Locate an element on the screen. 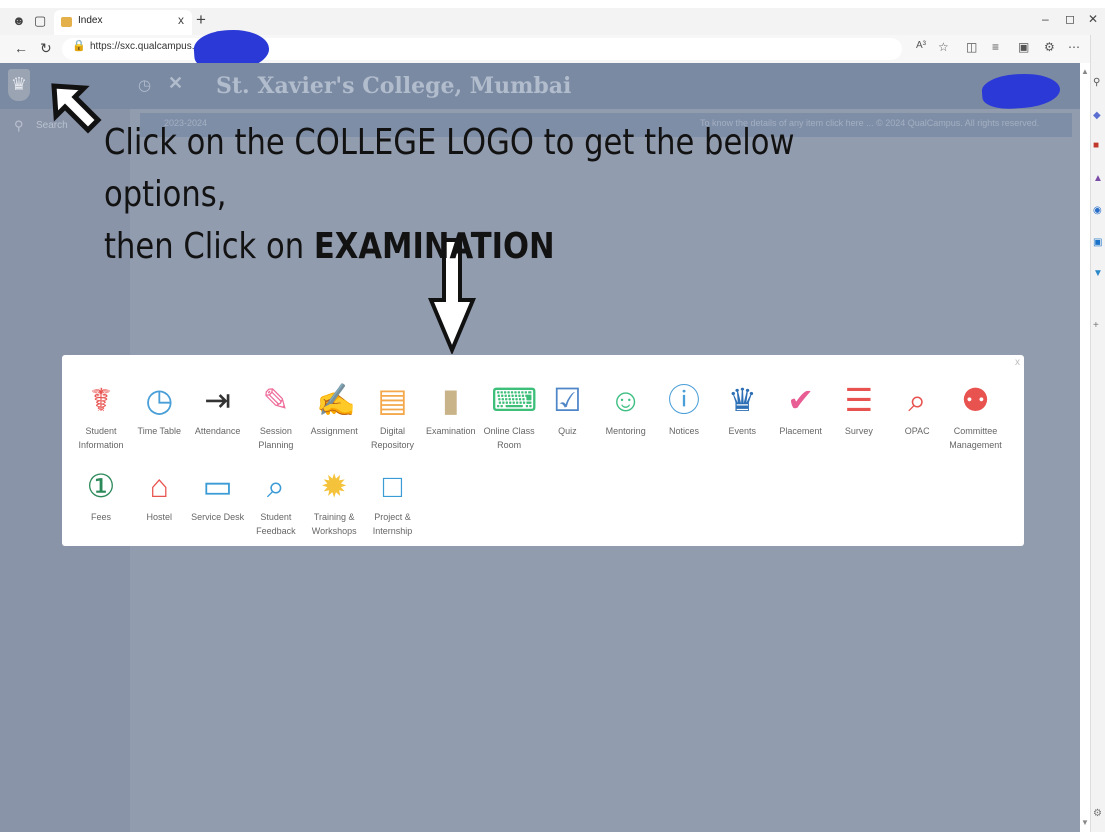 This screenshot has height=832, width=1105. option-time-table: ◷ Time Table is located at coordinates (159, 410).